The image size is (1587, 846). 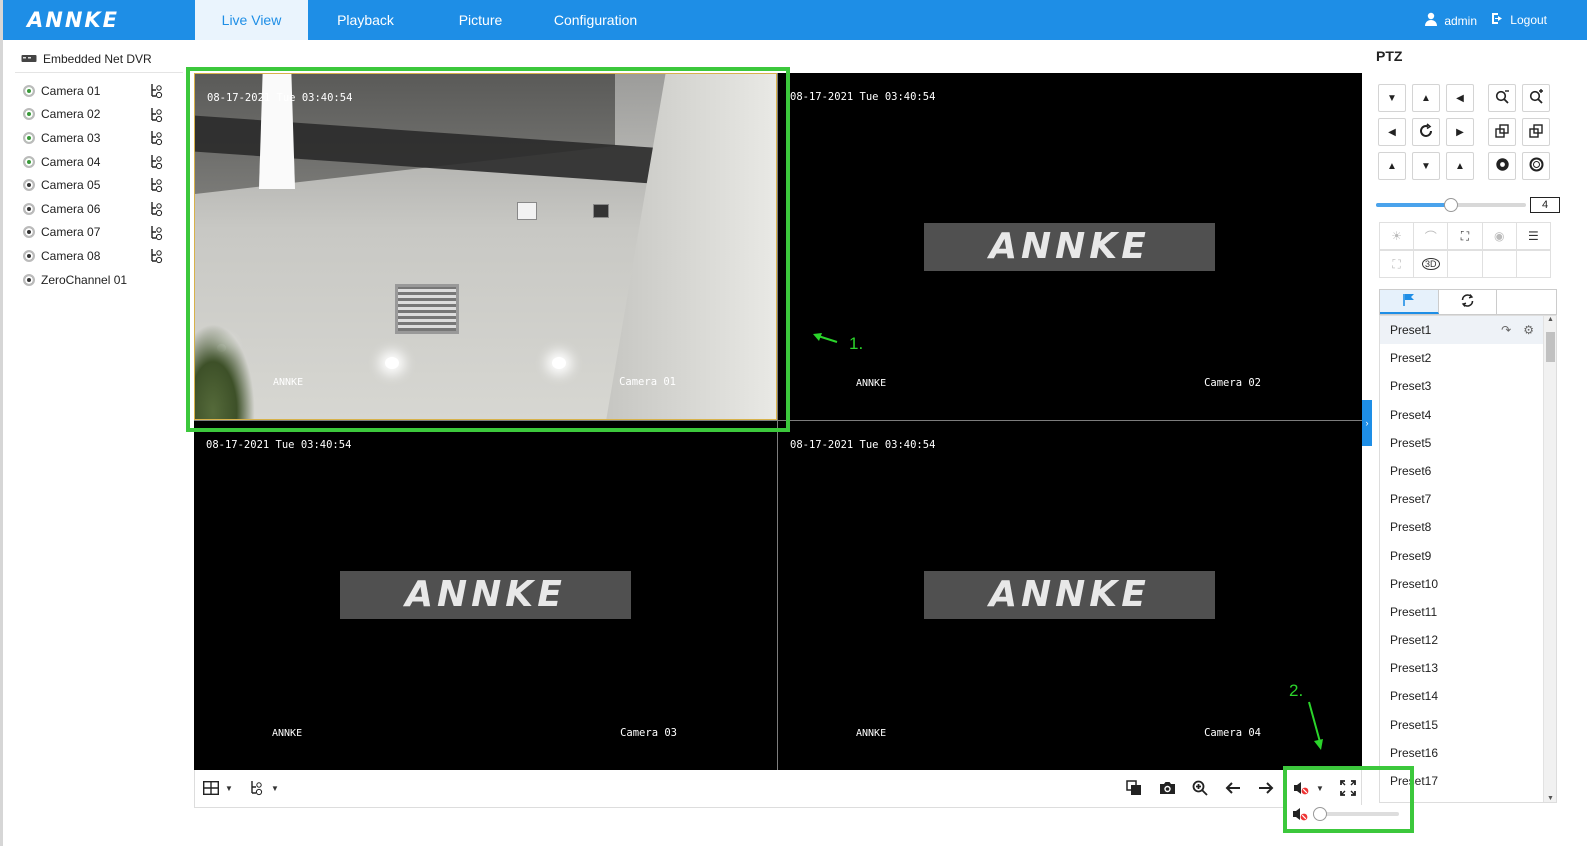 What do you see at coordinates (1536, 166) in the screenshot?
I see `iris-close-button` at bounding box center [1536, 166].